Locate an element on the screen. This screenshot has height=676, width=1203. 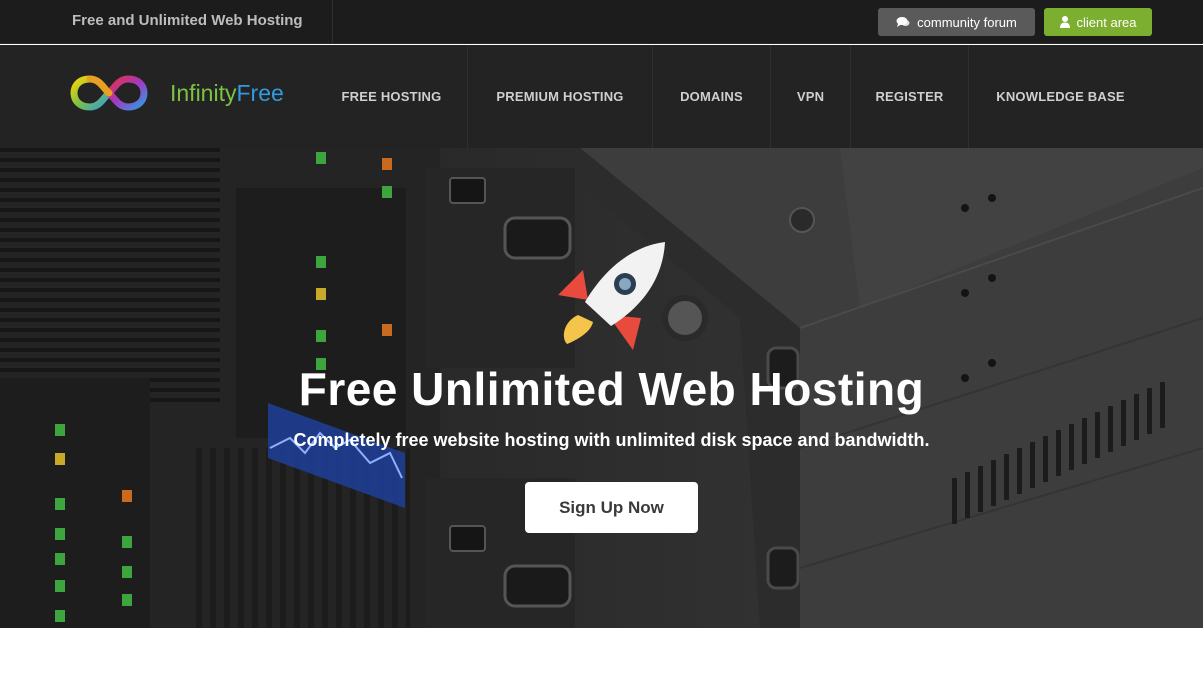
infinity-logo-icon is located at coordinates (109, 93).